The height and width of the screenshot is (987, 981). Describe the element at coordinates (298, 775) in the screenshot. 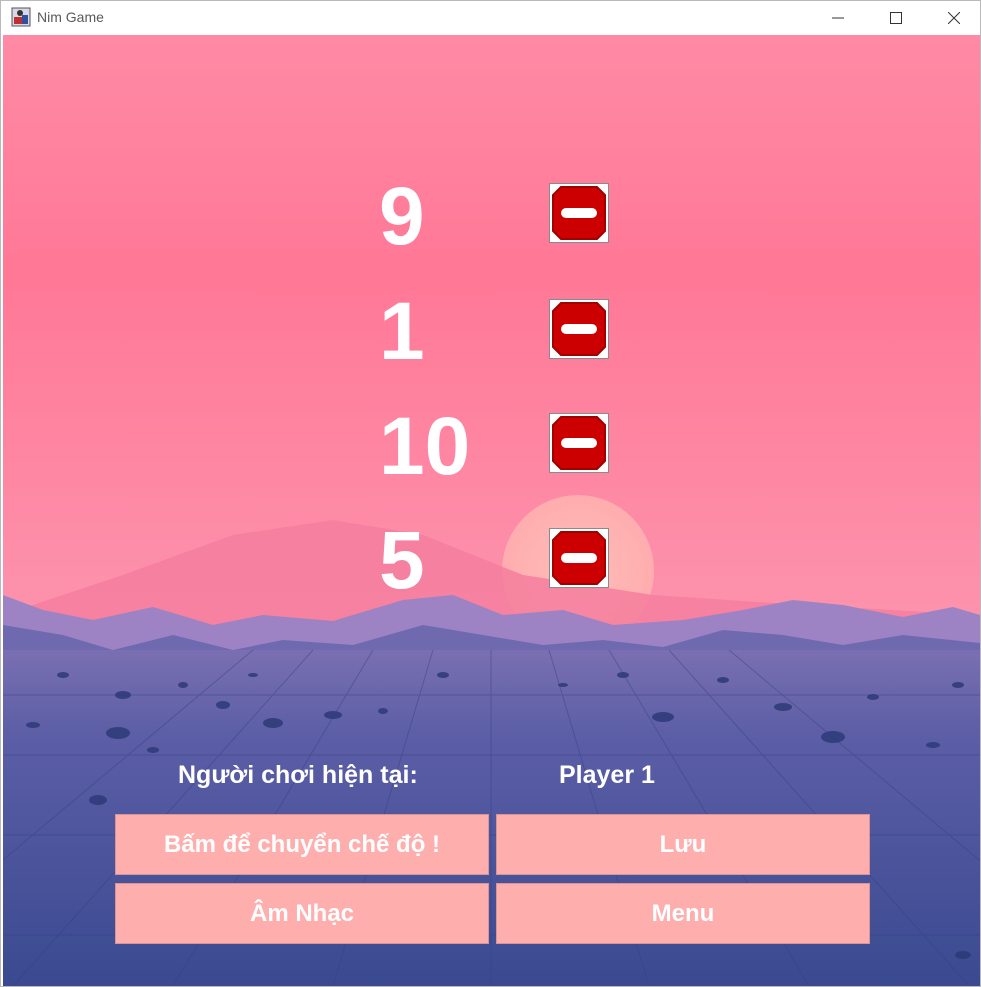

I see `current-player-label: Người chơi hiện tại:` at that location.